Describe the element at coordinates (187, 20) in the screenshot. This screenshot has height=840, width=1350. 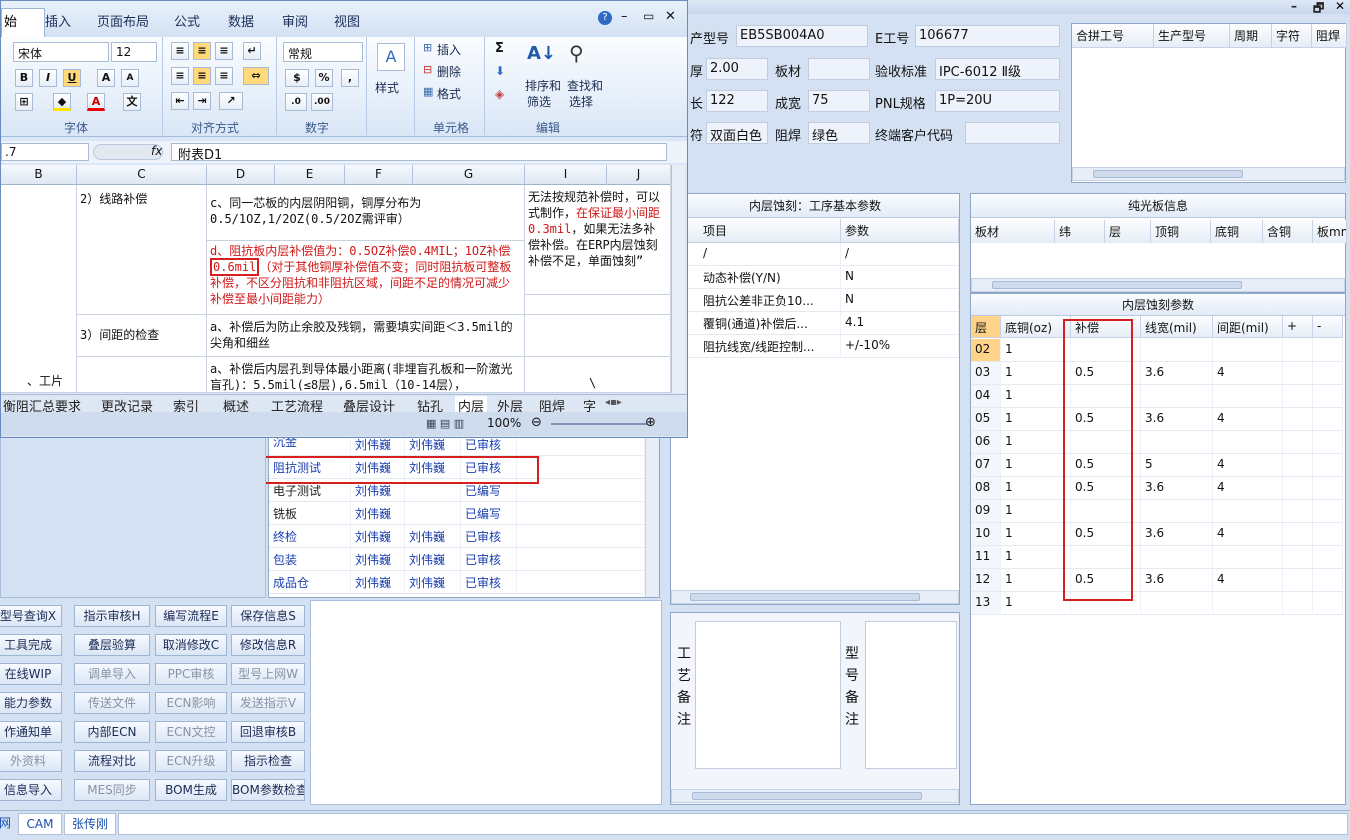
I see `tab-formulas: 公式` at that location.